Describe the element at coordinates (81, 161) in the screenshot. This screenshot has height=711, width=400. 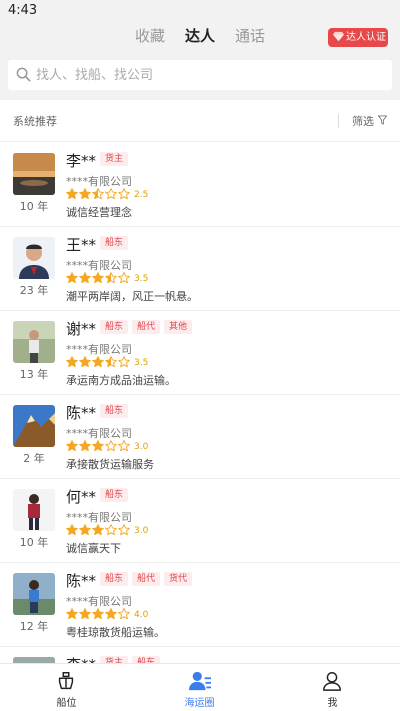
I see `expert-name: 李**` at that location.